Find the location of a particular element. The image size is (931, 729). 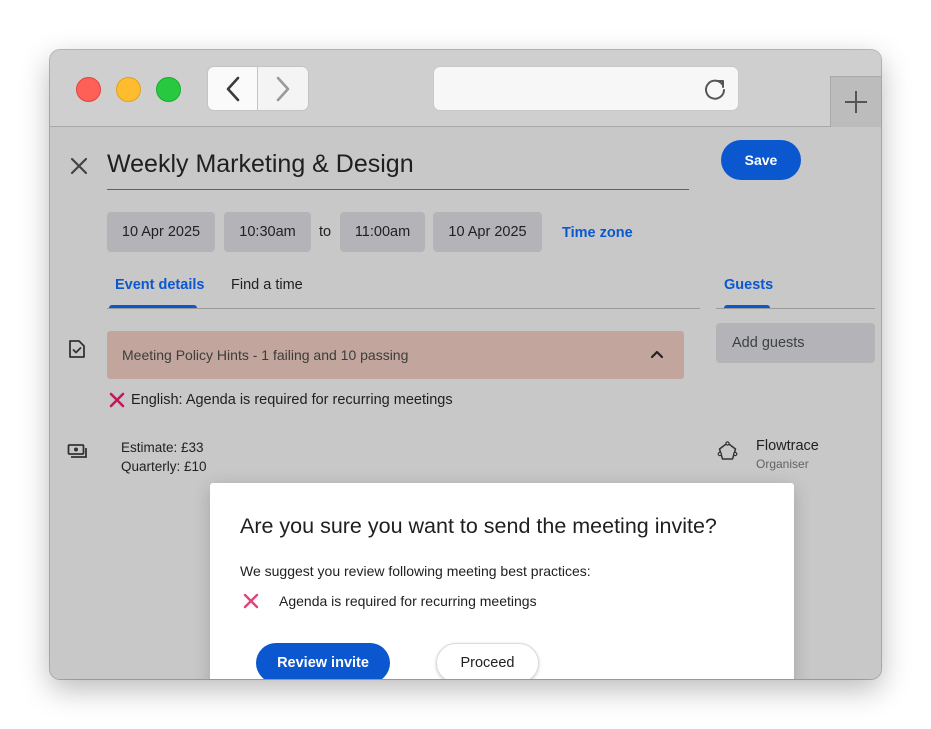

end-time-field: 11:00am is located at coordinates (382, 232).